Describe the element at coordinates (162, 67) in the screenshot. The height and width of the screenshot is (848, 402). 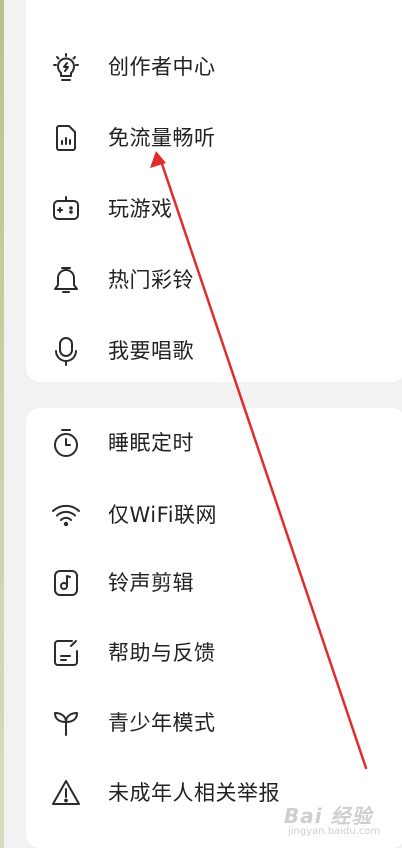
I see `menu-item-label: 创作者中心` at that location.